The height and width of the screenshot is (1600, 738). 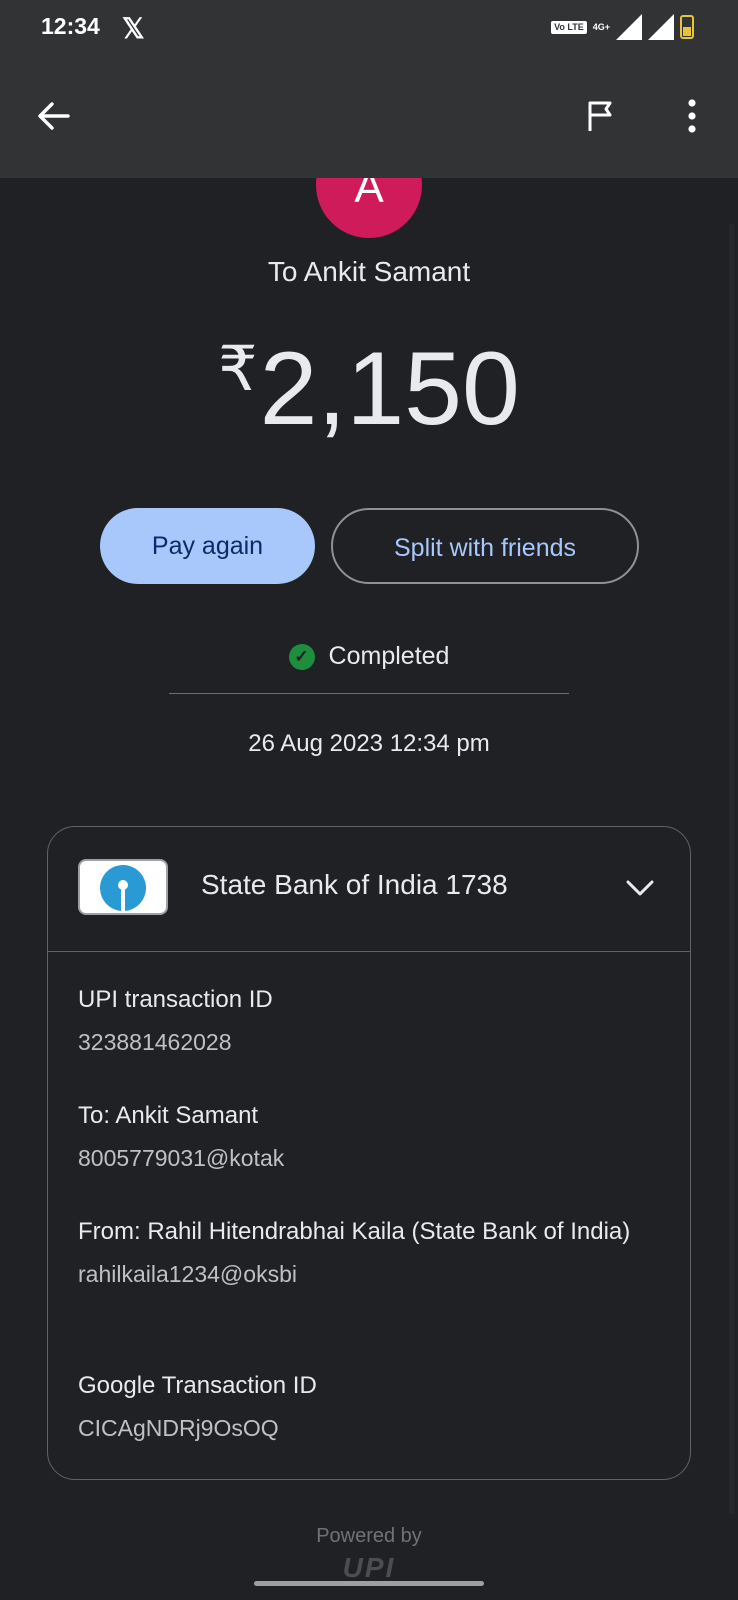 I want to click on field-label: UPI transaction ID, so click(x=175, y=999).